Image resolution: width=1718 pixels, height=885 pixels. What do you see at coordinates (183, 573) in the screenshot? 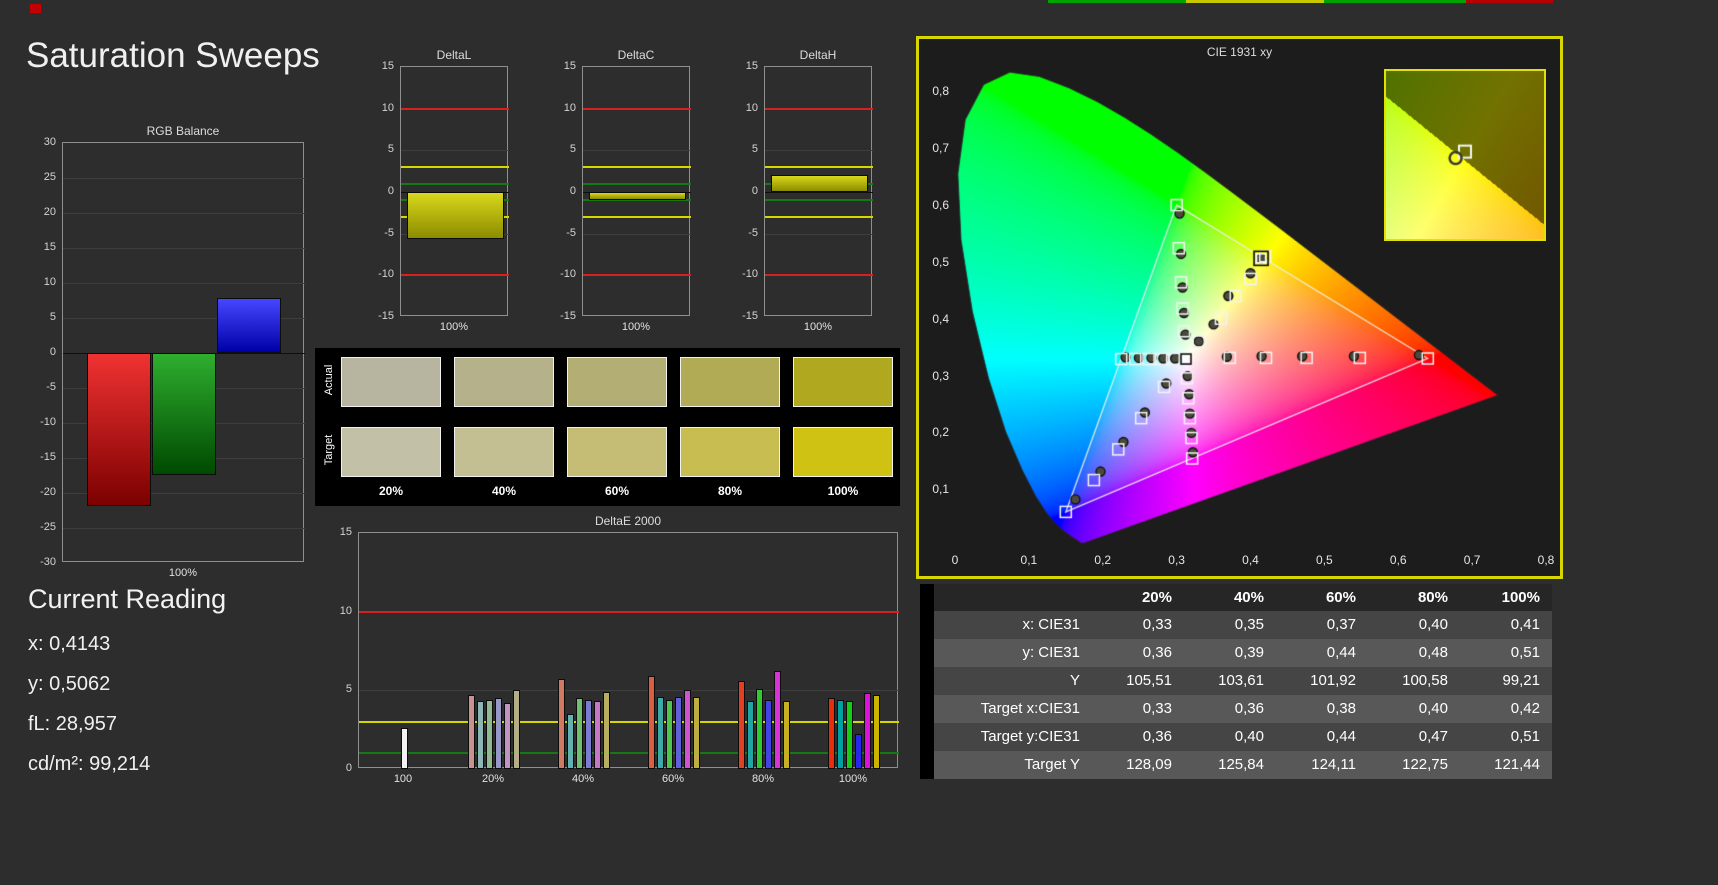
I see `rgb-balance-xlabel: 100%` at bounding box center [183, 573].